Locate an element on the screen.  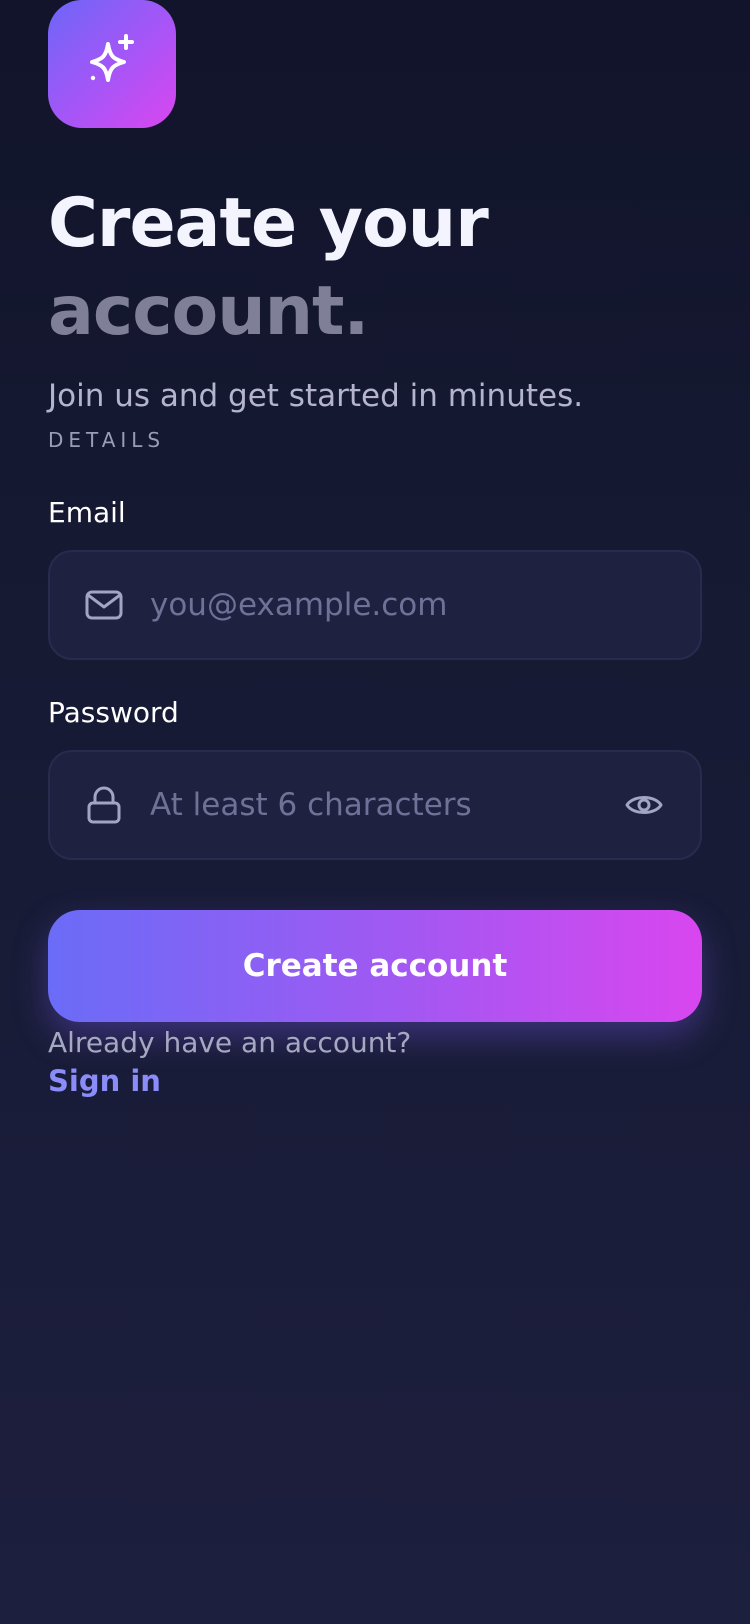
eye-icon is located at coordinates (644, 805).